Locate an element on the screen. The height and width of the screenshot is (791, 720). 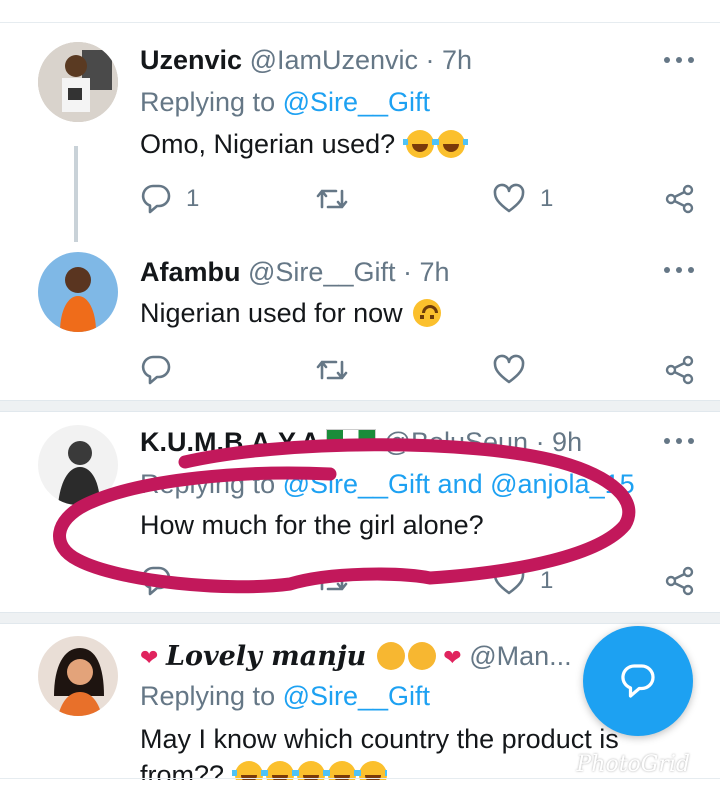
replying-to: Replying to @Sire__Gift is located at coordinates (285, 696).